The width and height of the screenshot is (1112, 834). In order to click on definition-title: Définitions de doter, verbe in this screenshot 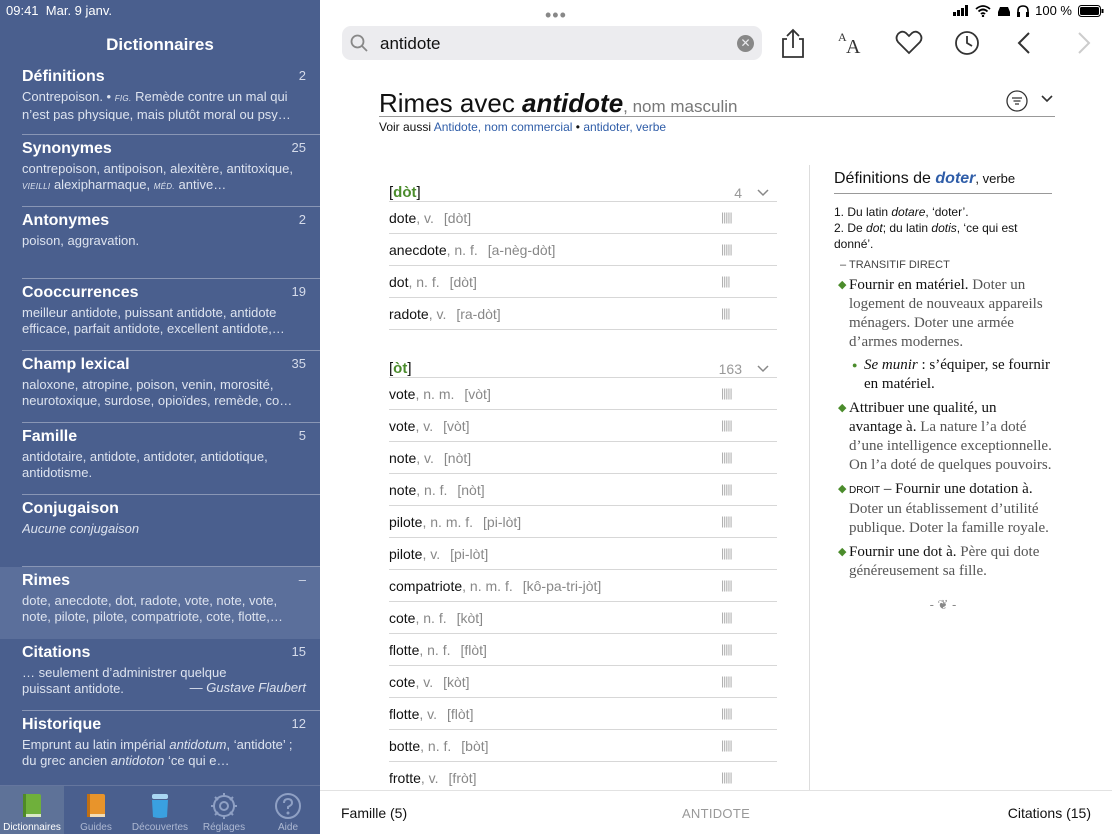, I will do `click(943, 182)`.